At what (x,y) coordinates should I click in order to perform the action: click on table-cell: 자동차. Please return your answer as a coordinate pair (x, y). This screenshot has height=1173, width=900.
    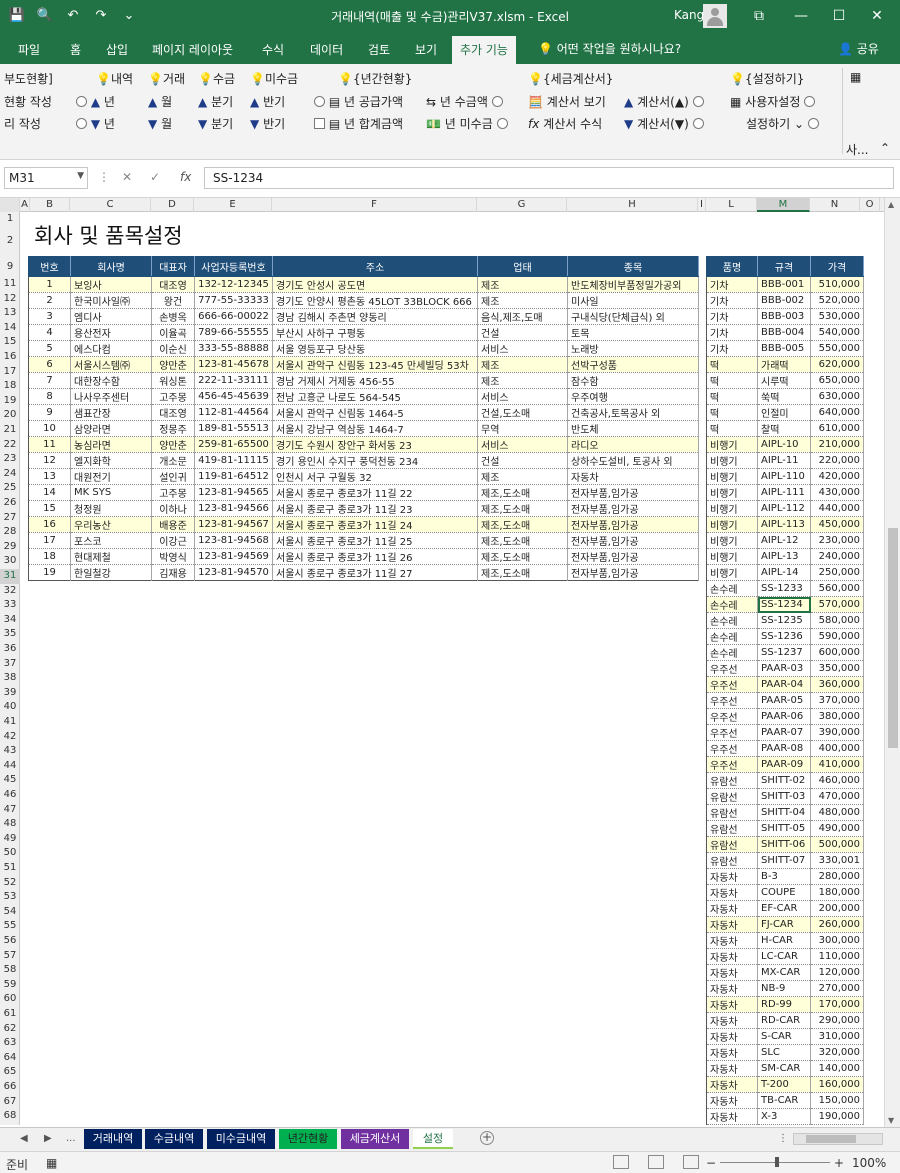
    Looking at the image, I should click on (732, 924).